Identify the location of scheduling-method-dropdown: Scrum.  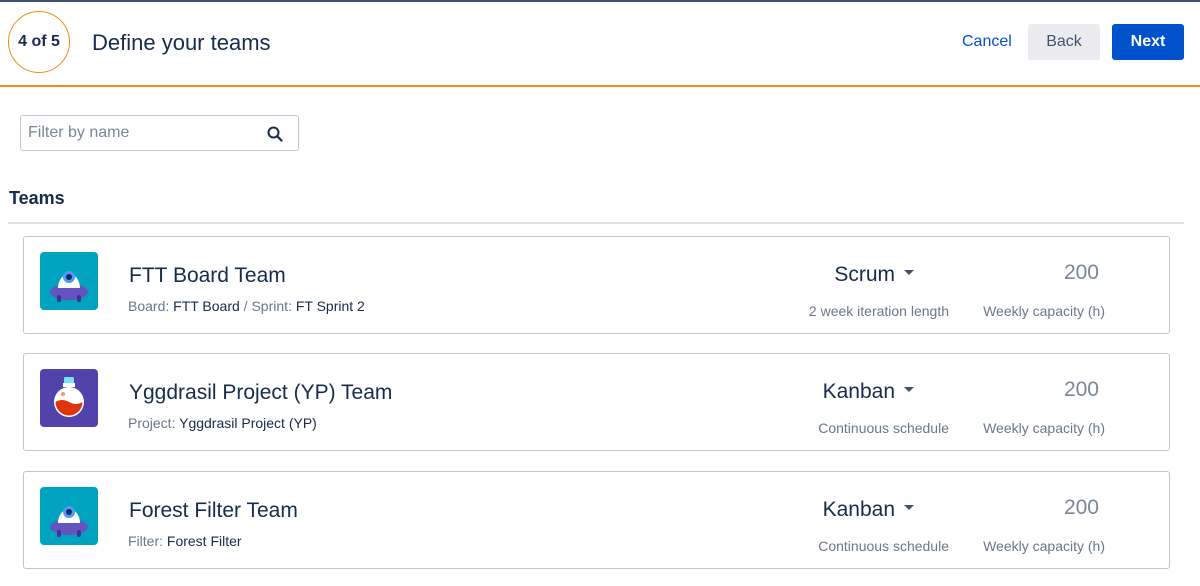
(874, 275).